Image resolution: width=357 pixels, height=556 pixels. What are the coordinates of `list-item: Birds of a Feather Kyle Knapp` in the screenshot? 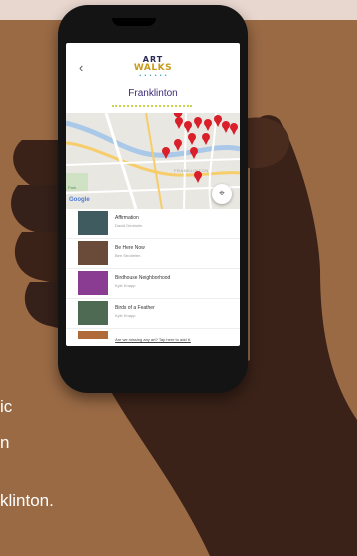 It's located at (153, 314).